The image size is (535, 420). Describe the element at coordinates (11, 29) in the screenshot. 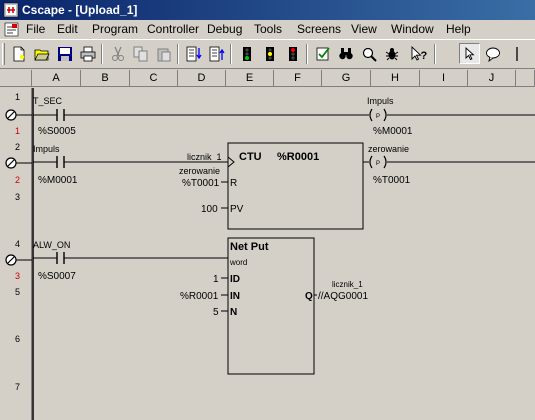

I see `document-system-icon` at that location.